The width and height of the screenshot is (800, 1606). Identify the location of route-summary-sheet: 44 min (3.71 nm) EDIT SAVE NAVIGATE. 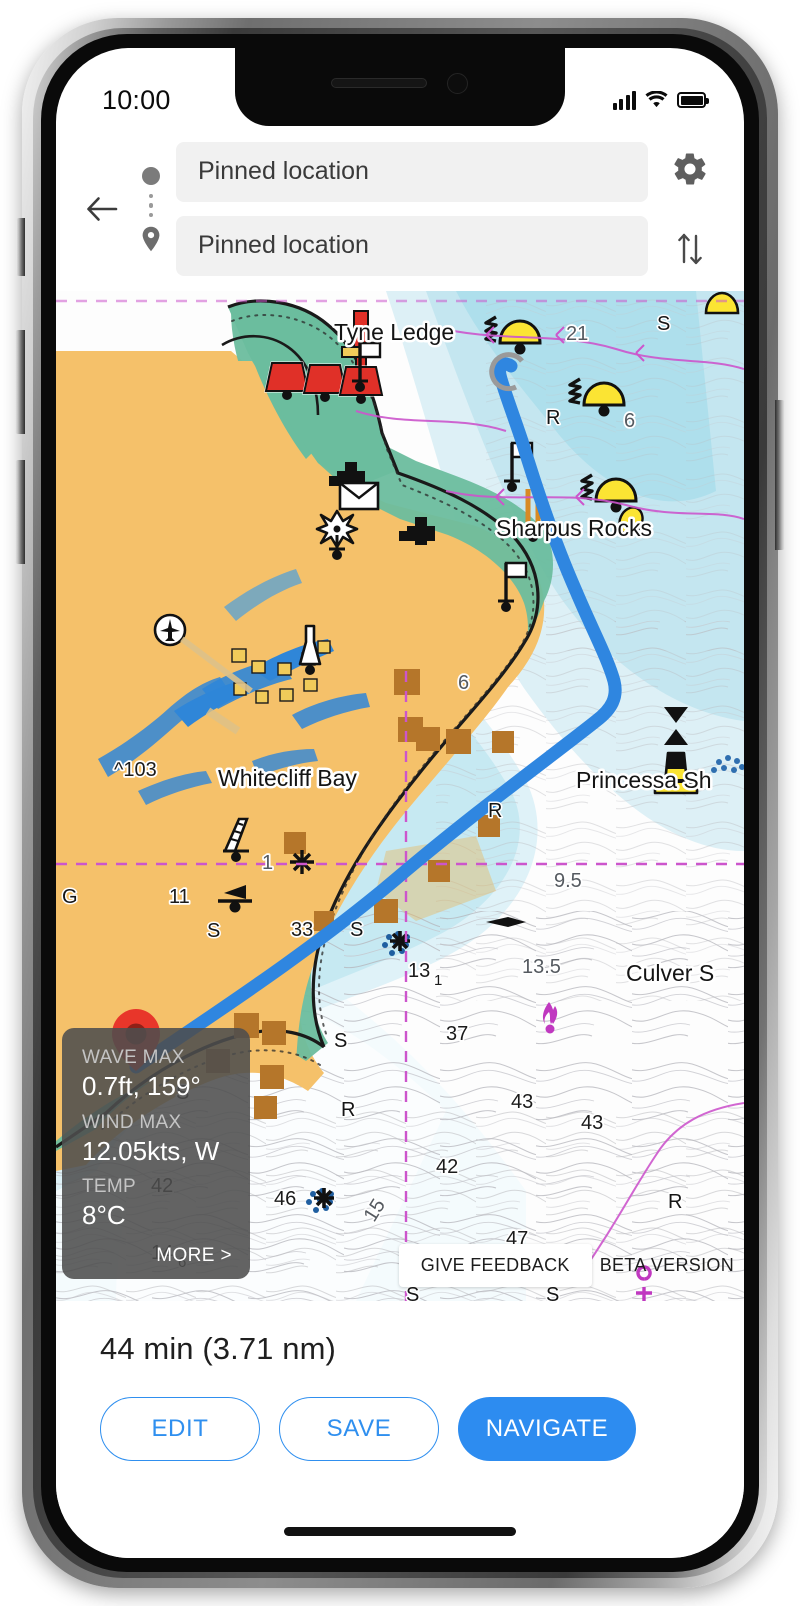
(400, 1429).